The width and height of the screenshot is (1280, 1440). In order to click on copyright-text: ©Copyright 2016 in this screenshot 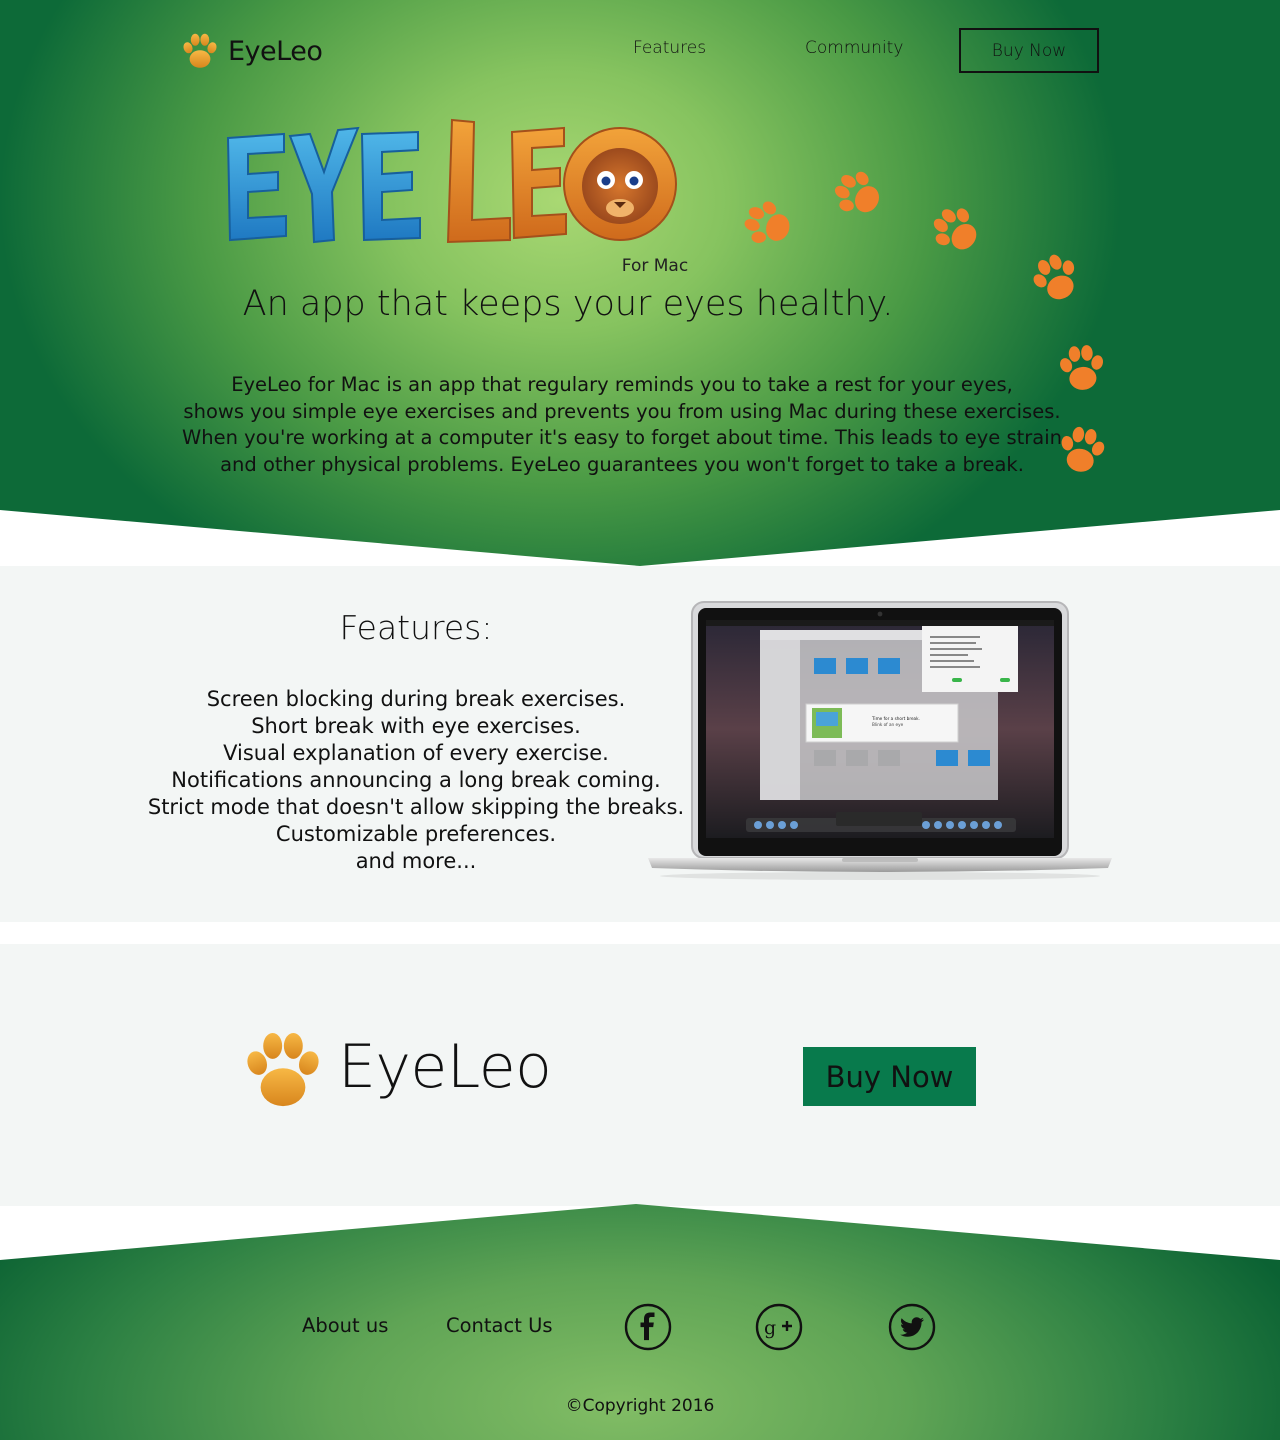, I will do `click(640, 1406)`.